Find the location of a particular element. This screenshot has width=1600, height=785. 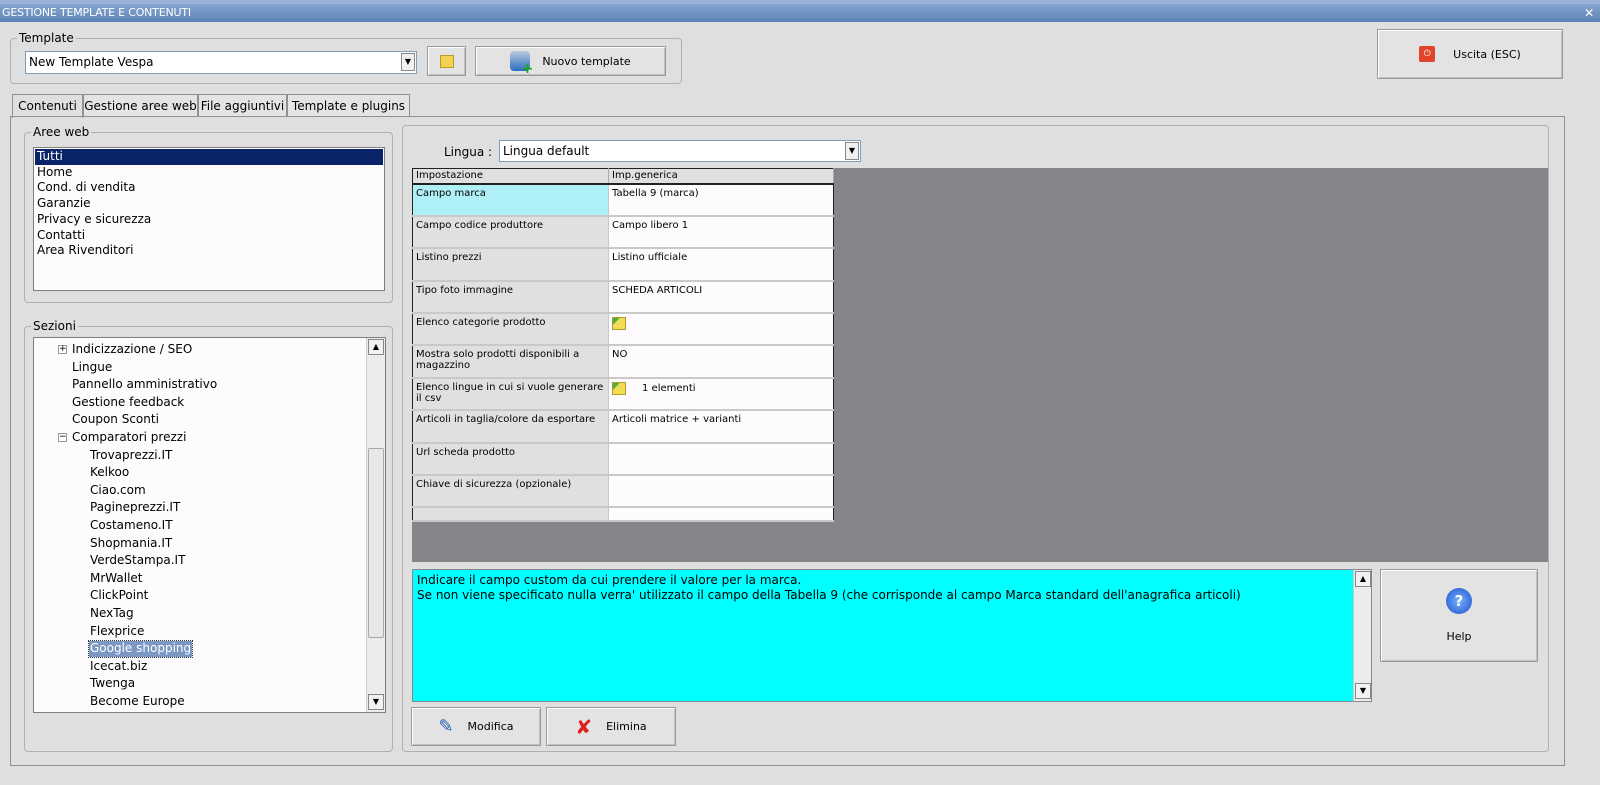

elimina-button: ✘ Elimina is located at coordinates (611, 726).